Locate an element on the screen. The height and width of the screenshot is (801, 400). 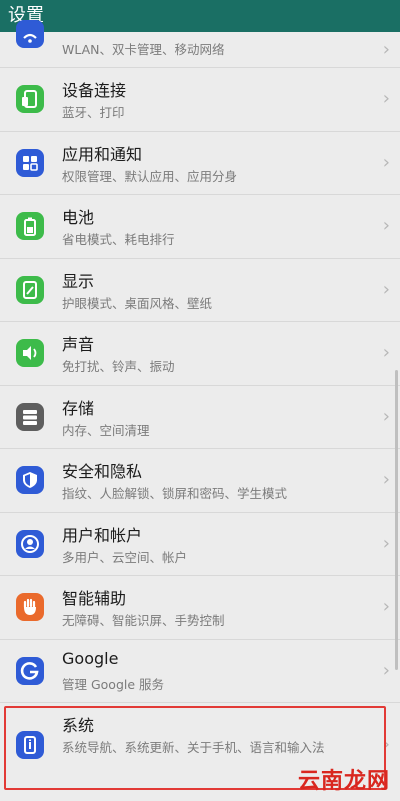
user-icon is located at coordinates (30, 543).